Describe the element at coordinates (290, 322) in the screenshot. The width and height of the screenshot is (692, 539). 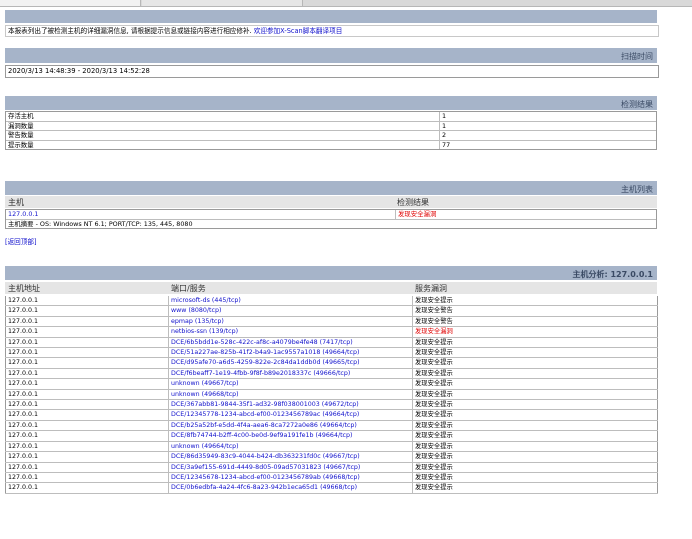
I see `port-service-link: epmap (135/tcp)` at that location.